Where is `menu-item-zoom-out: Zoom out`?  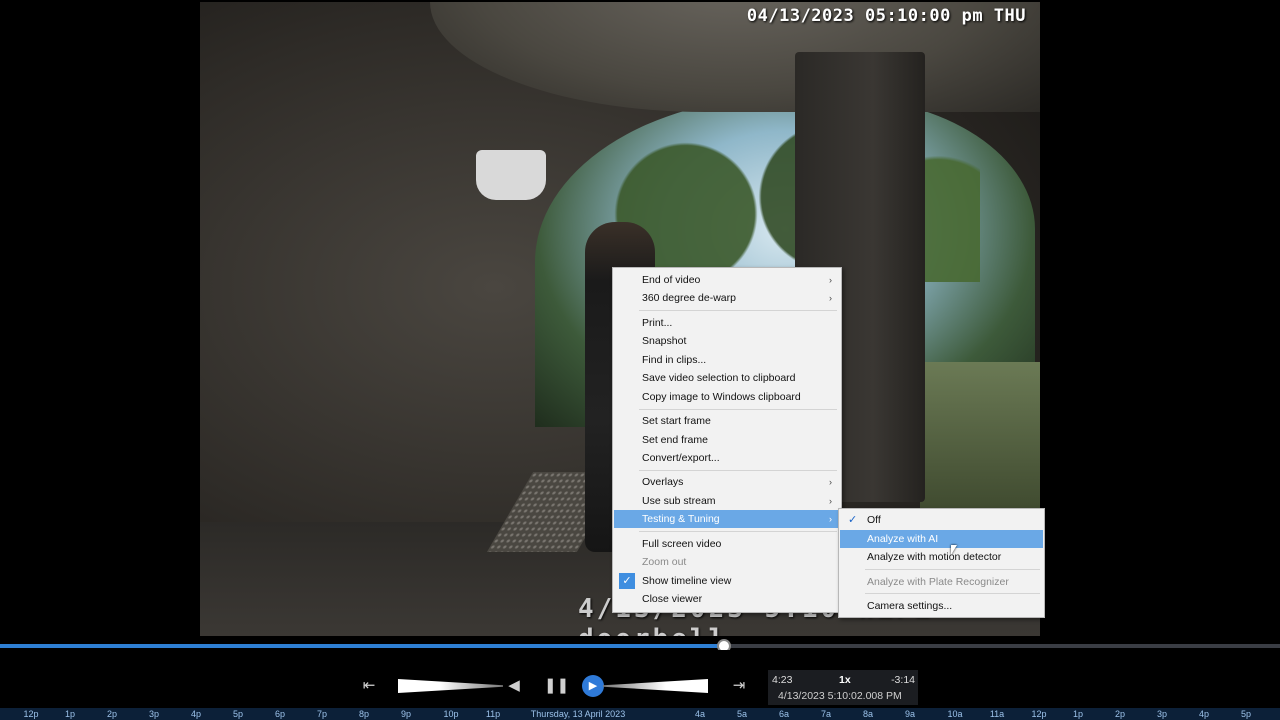 menu-item-zoom-out: Zoom out is located at coordinates (664, 562).